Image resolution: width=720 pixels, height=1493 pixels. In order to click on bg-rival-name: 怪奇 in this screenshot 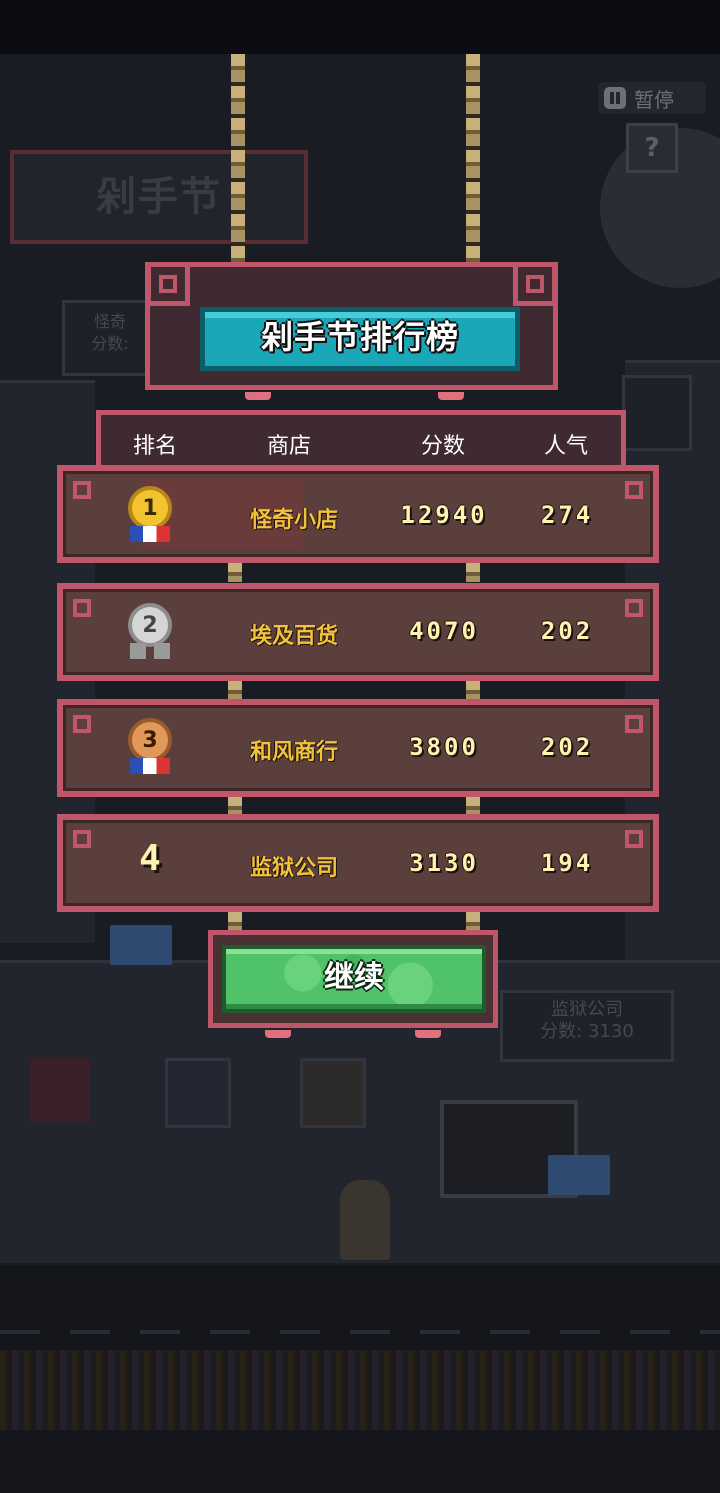, I will do `click(109, 321)`.